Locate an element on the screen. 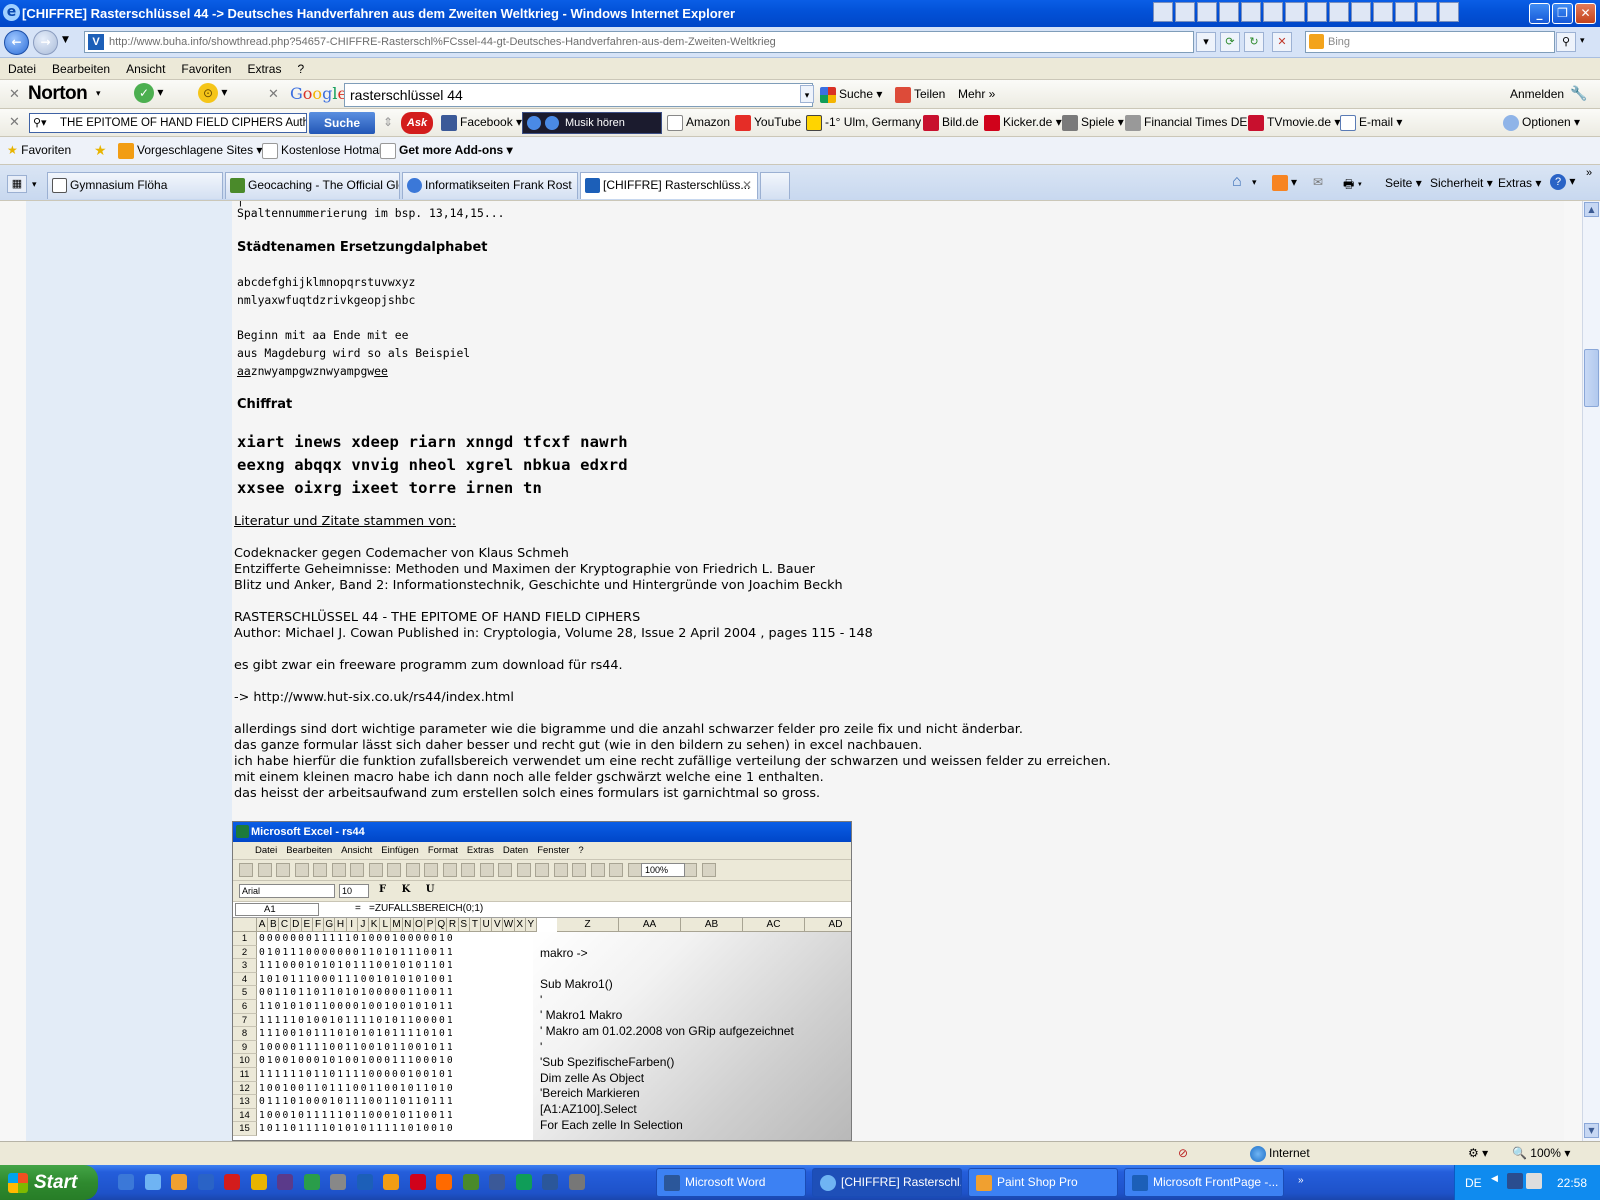 This screenshot has width=1600, height=1200. menu-ansicht: Ansicht is located at coordinates (145, 69).